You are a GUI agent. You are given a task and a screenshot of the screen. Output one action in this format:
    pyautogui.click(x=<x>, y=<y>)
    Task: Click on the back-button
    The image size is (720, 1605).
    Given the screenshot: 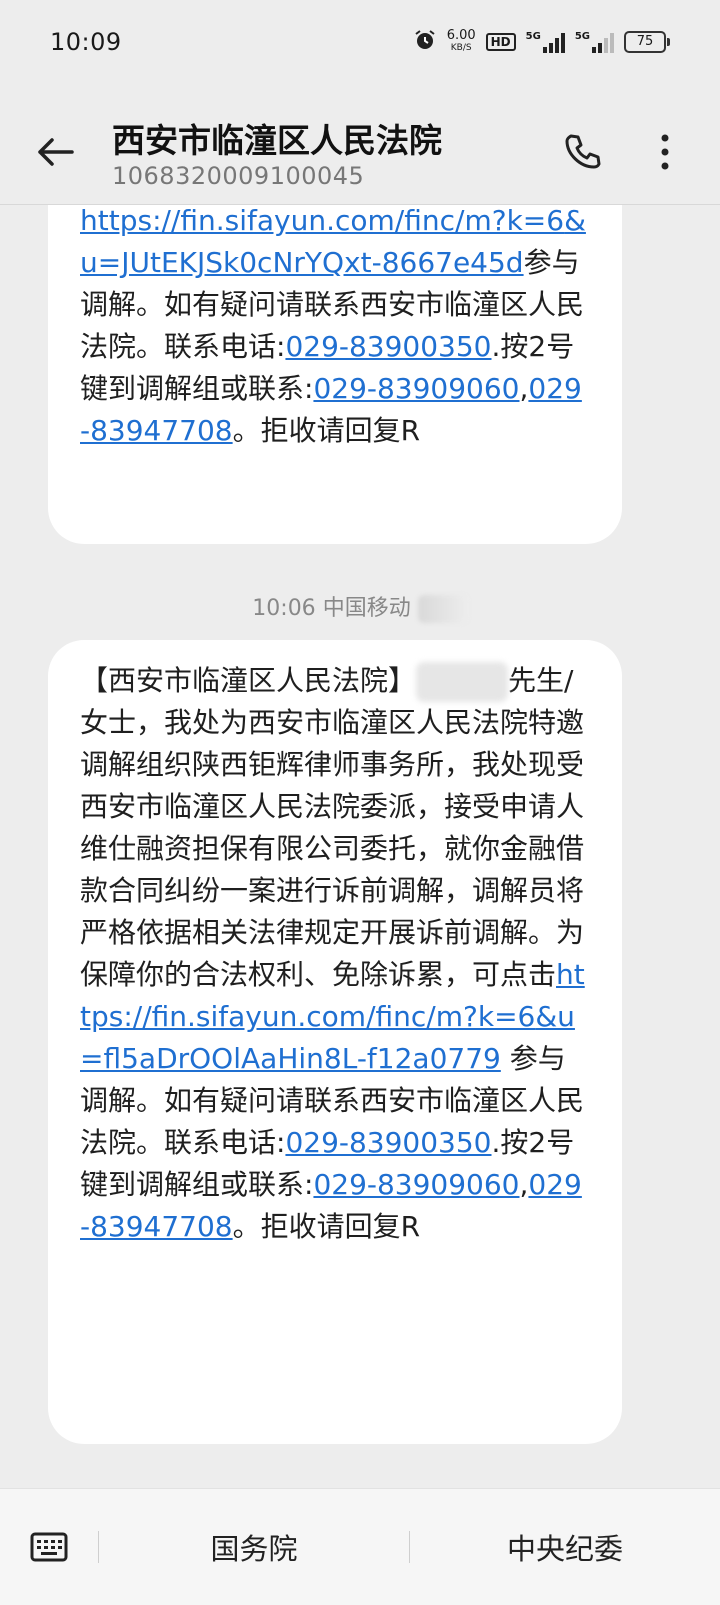 What is the action you would take?
    pyautogui.click(x=56, y=152)
    